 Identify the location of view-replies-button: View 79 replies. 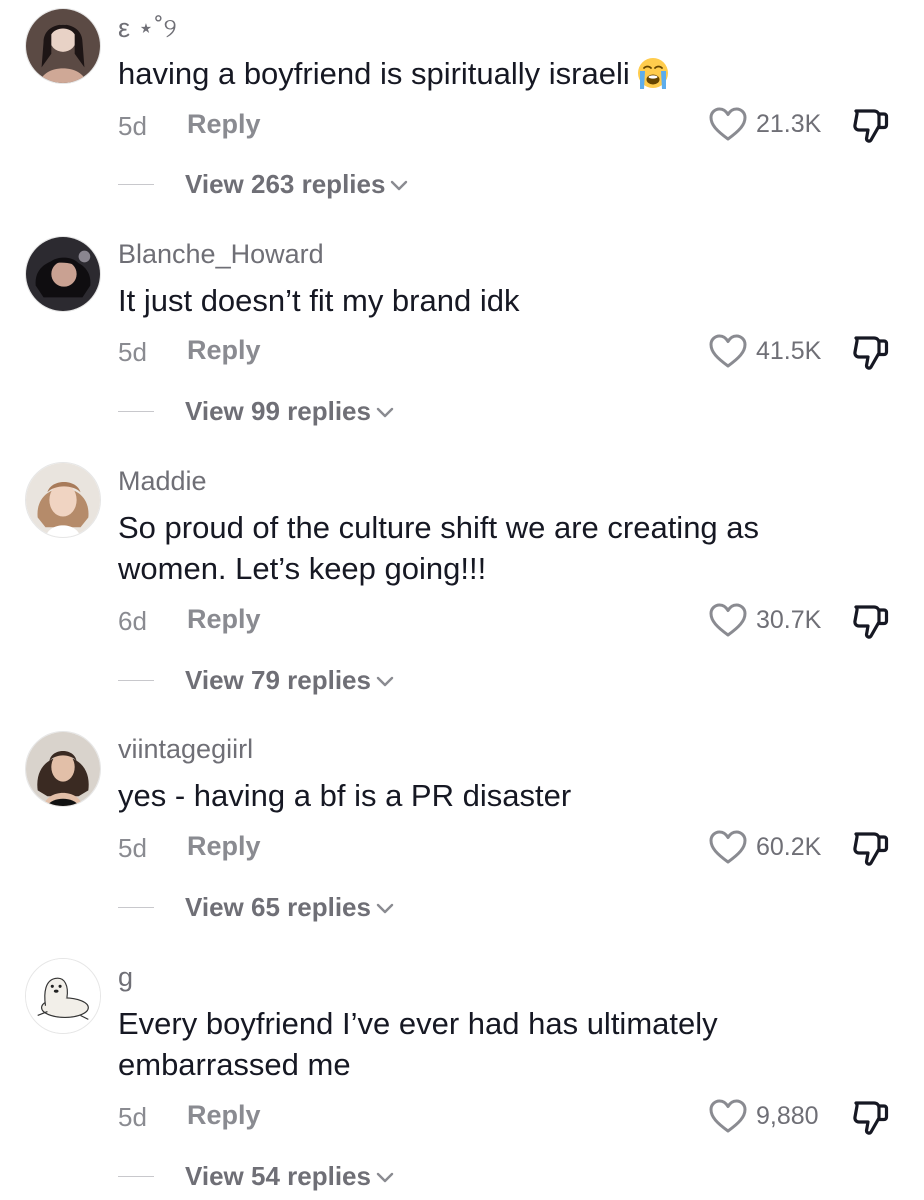
(256, 680).